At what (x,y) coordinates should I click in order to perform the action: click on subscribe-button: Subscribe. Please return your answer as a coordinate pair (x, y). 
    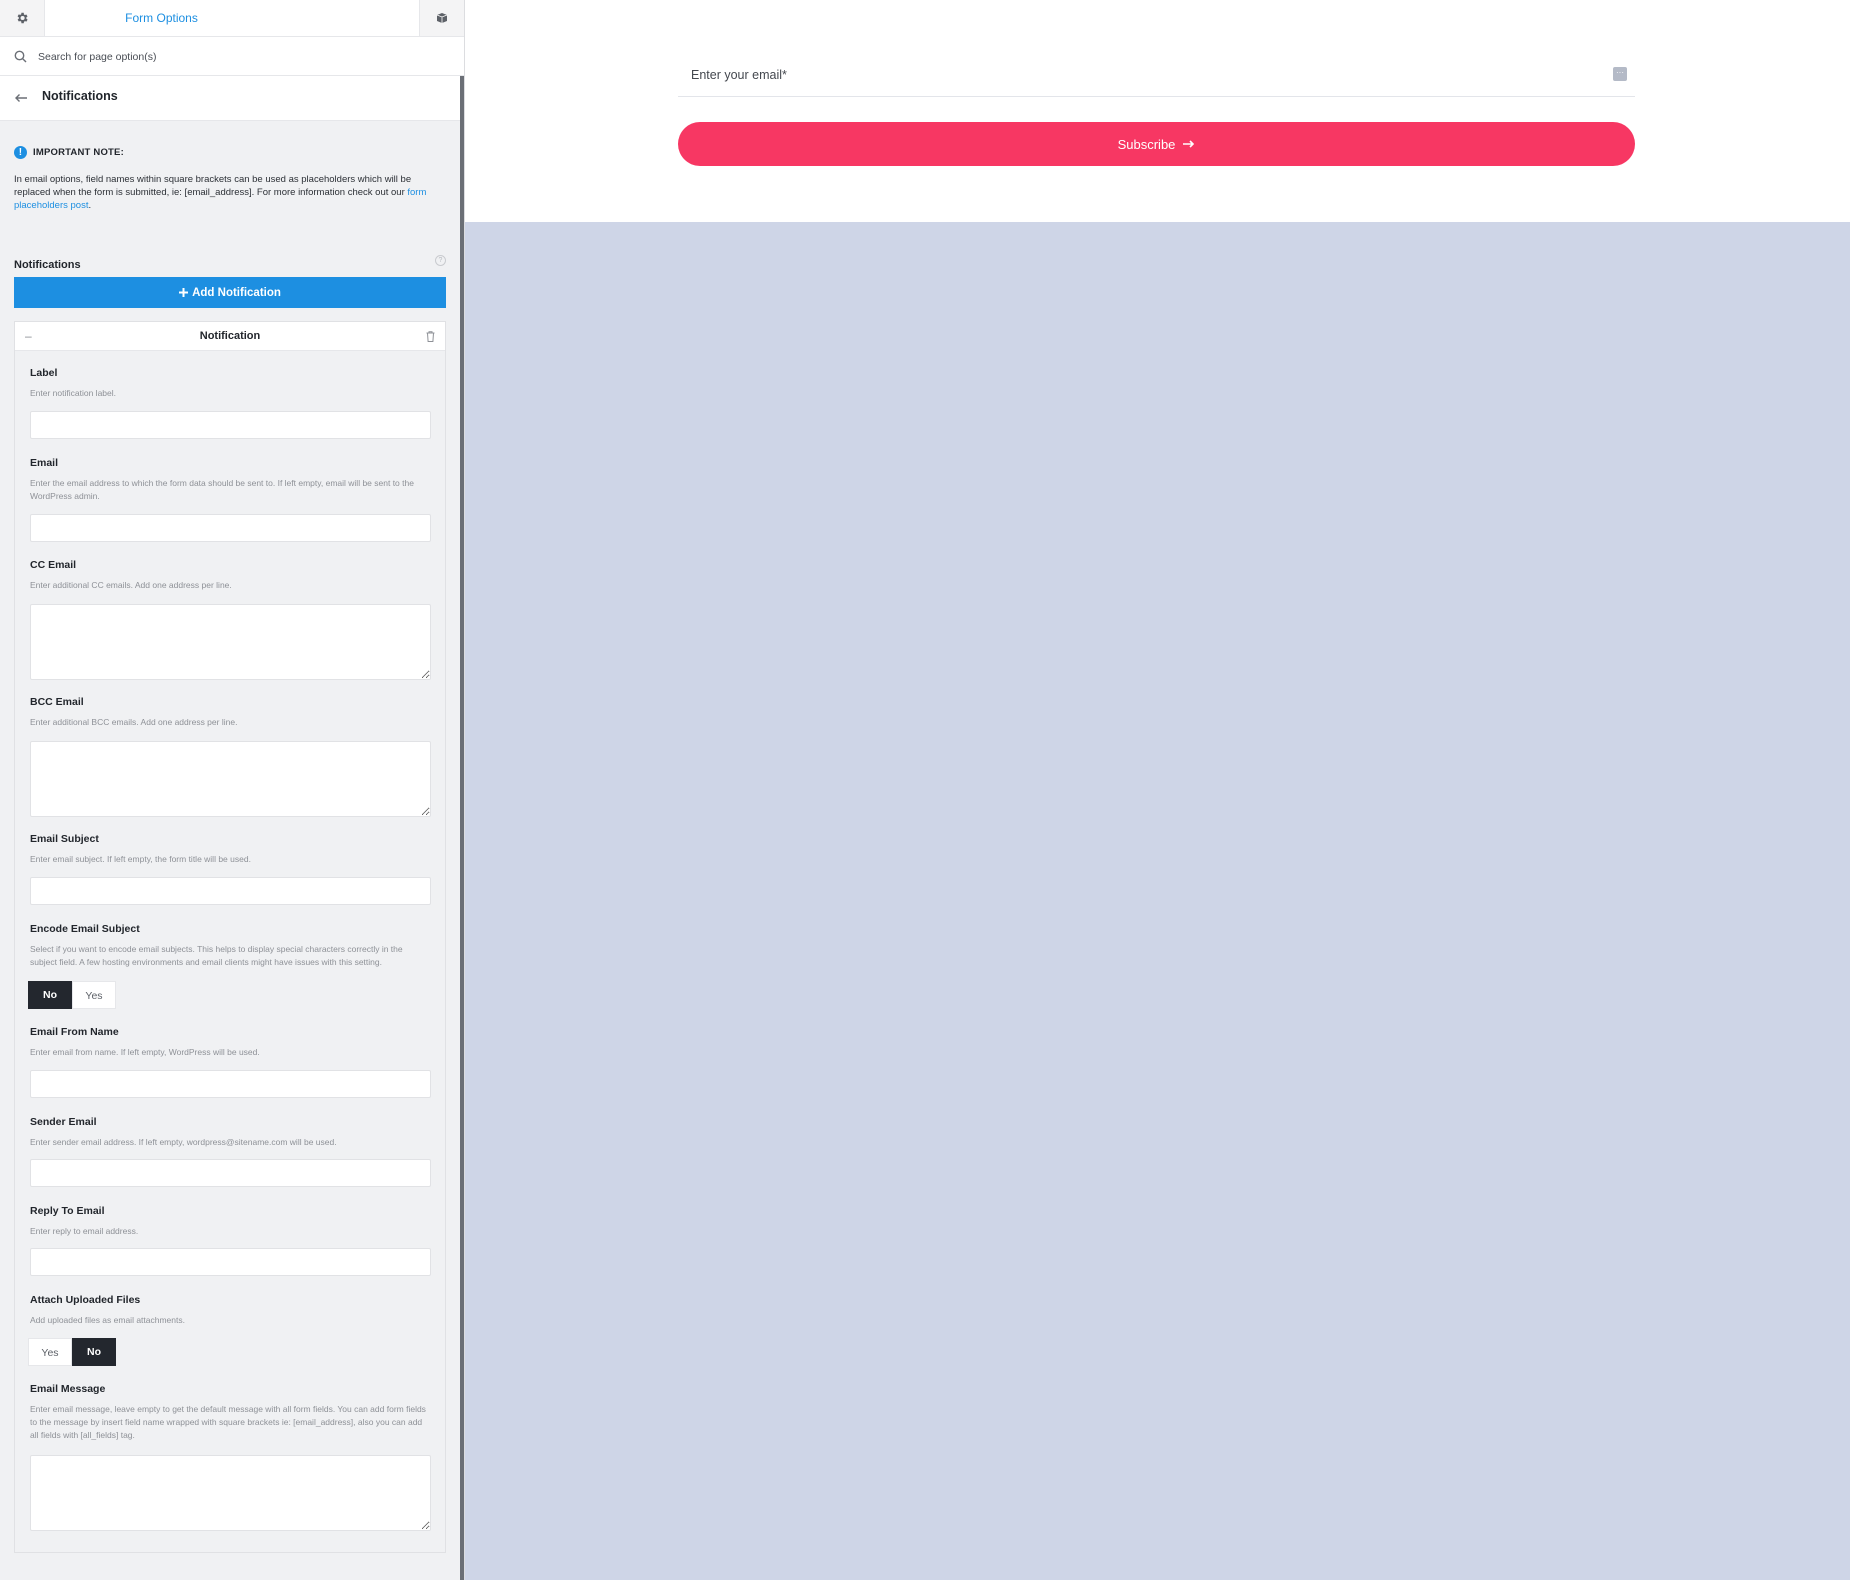
    Looking at the image, I should click on (1156, 144).